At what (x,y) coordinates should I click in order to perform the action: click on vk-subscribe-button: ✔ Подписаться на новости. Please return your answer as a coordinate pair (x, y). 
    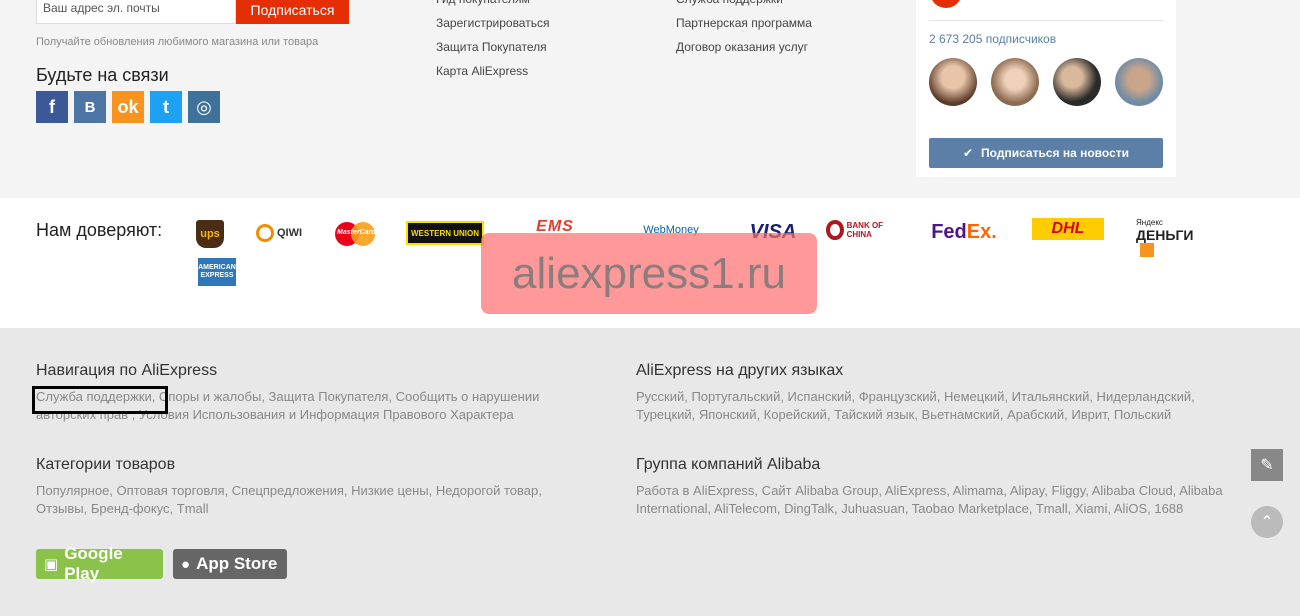
    Looking at the image, I should click on (1046, 153).